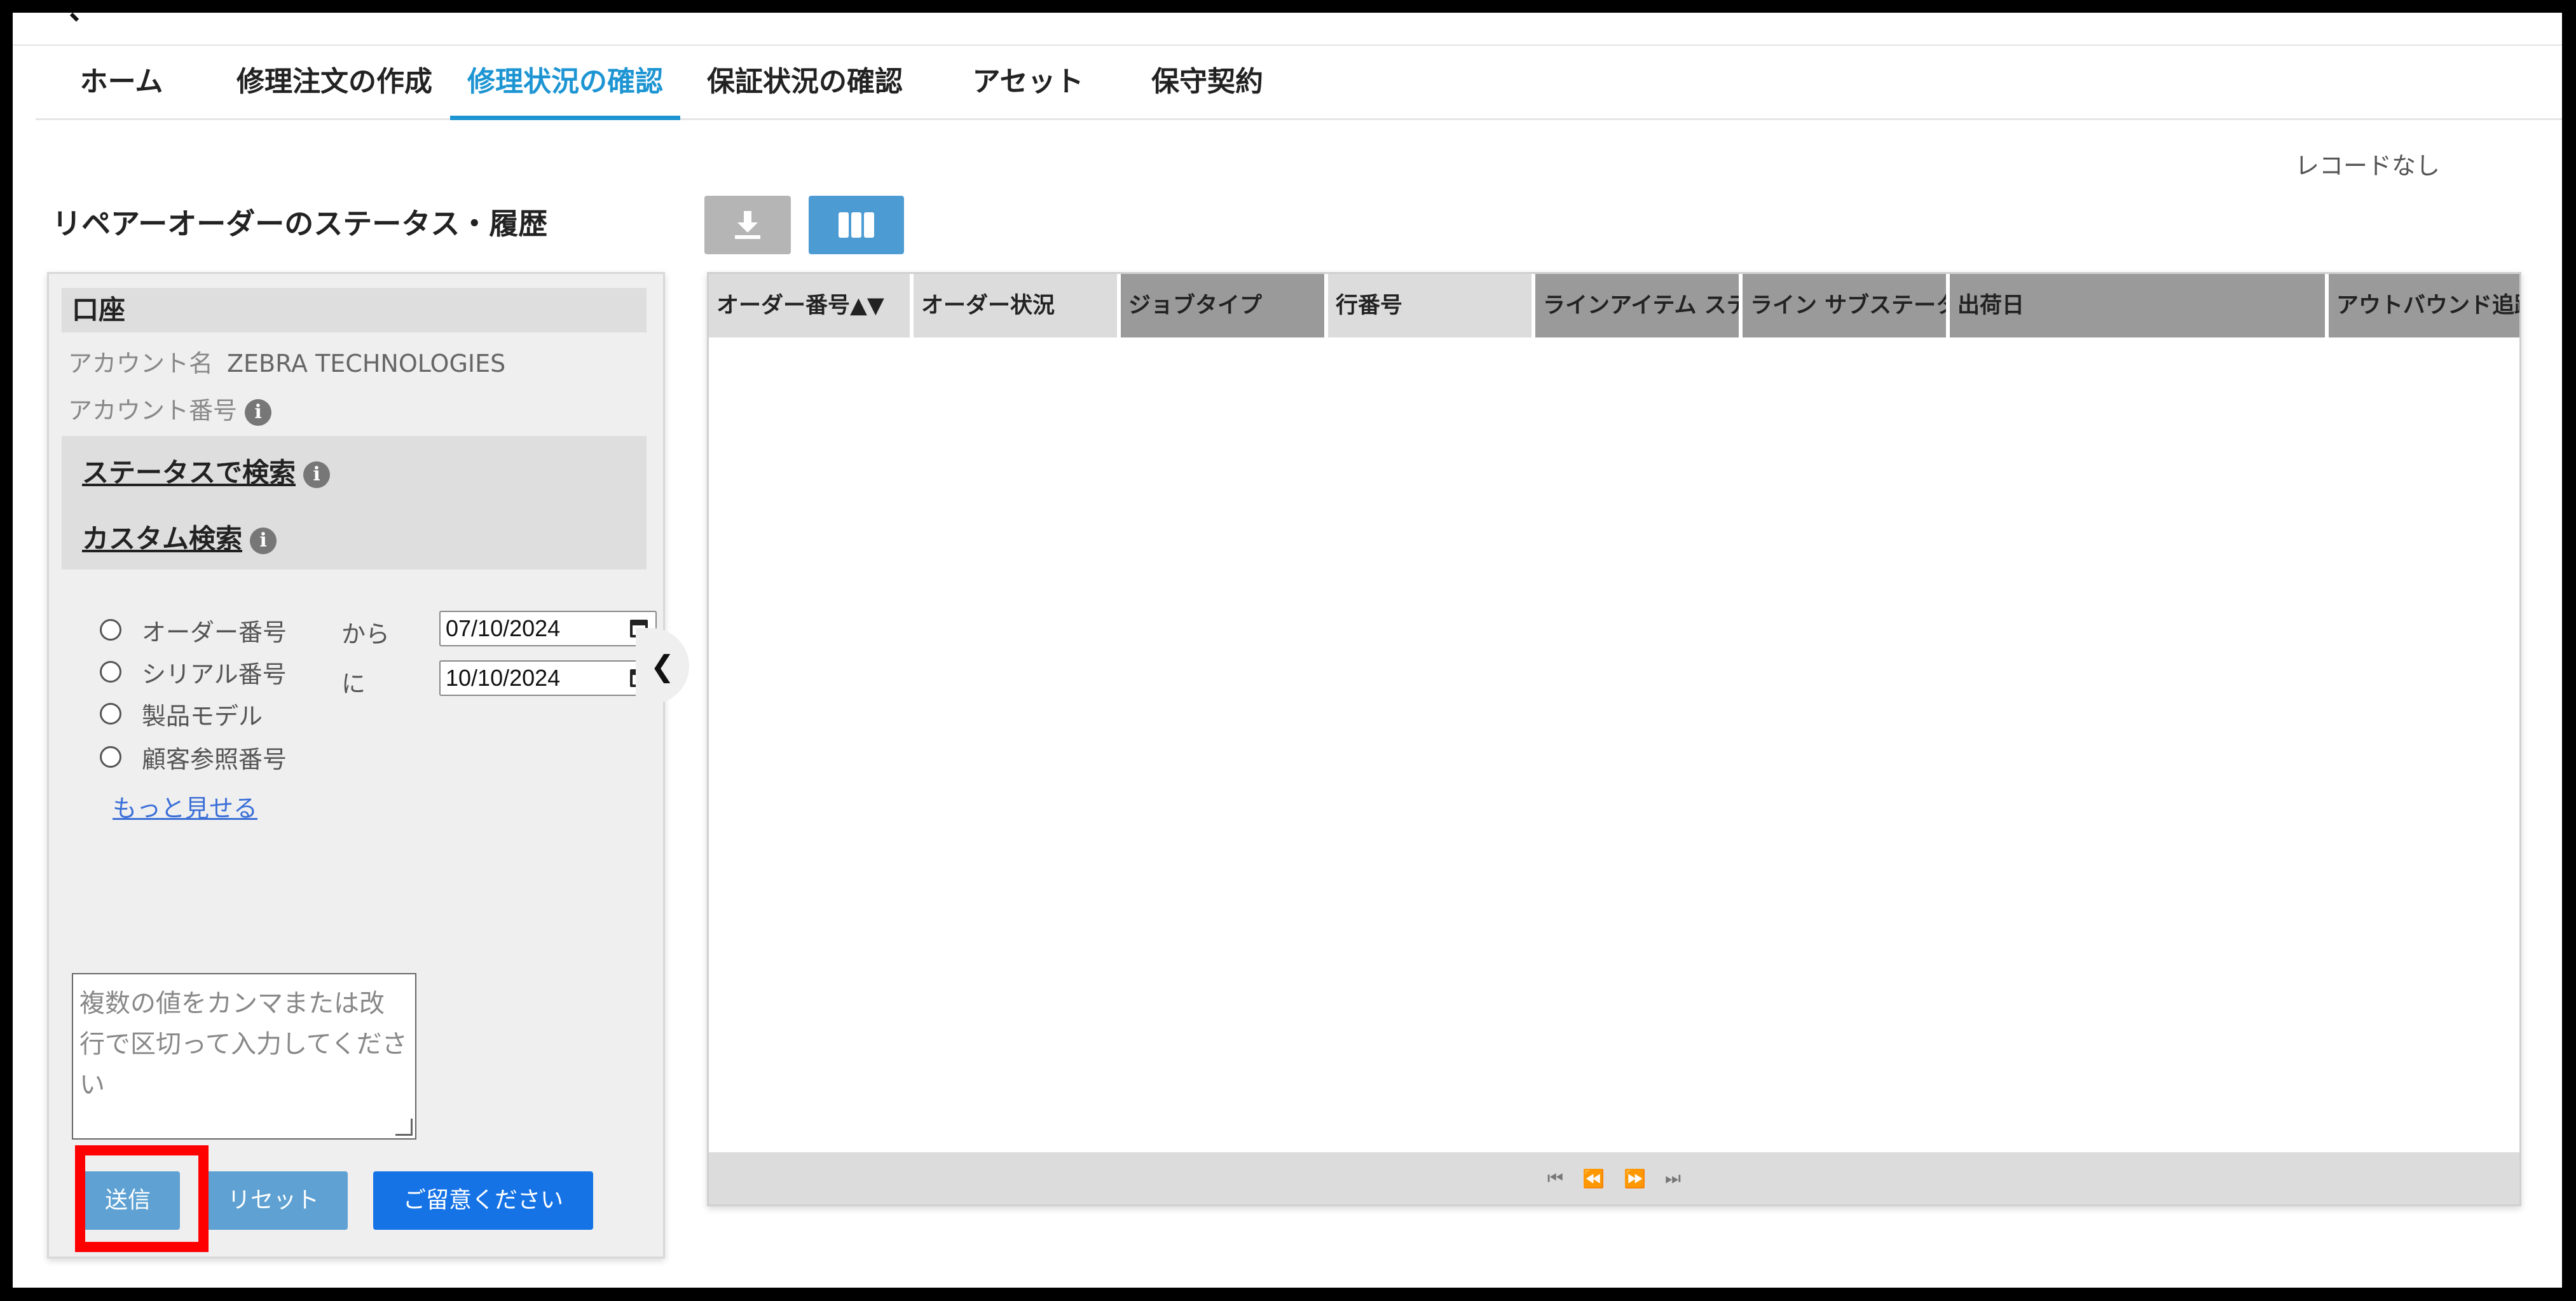  I want to click on main-nav: ホーム 修理注文の作成 修理状況の確認 保証状況の確認 アセット 保守契約, so click(1299, 83).